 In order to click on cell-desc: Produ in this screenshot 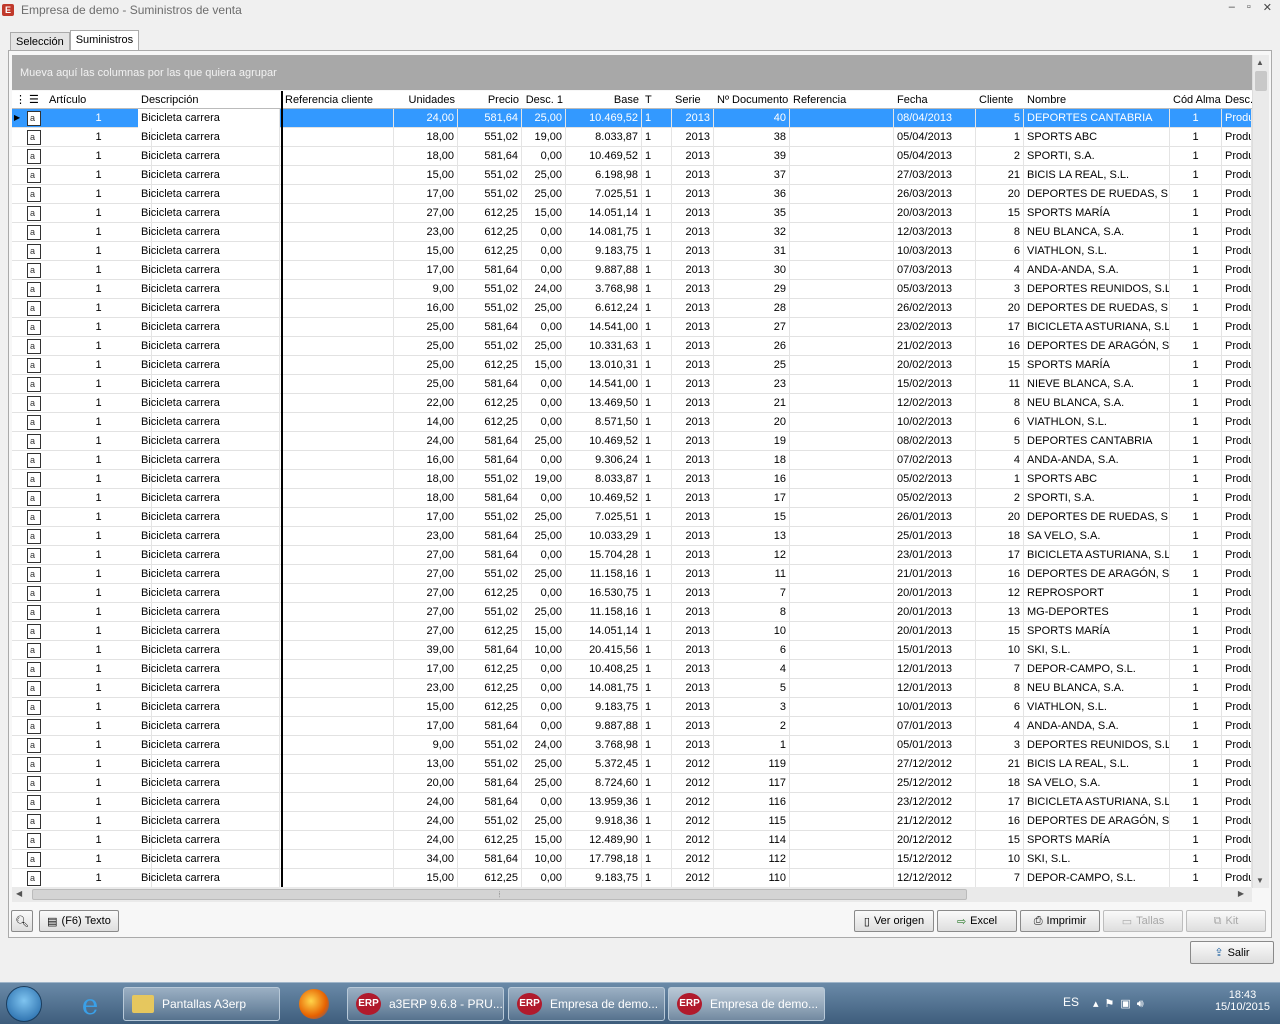, I will do `click(1237, 821)`.